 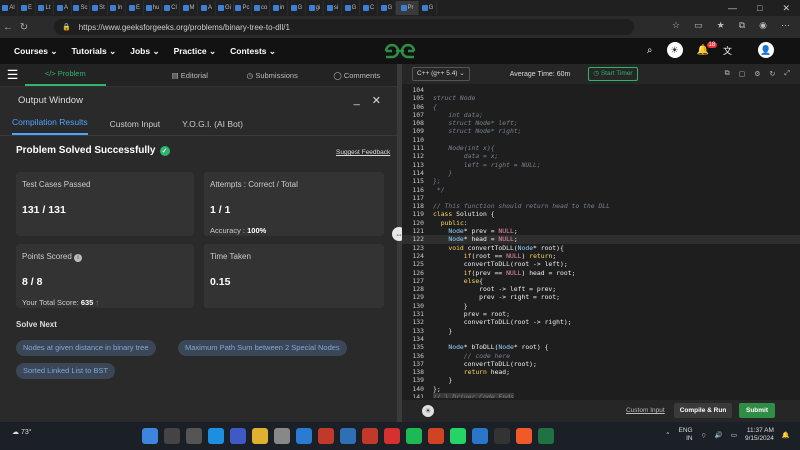 What do you see at coordinates (674, 50) in the screenshot?
I see `theme-toggle-icon: ☀` at bounding box center [674, 50].